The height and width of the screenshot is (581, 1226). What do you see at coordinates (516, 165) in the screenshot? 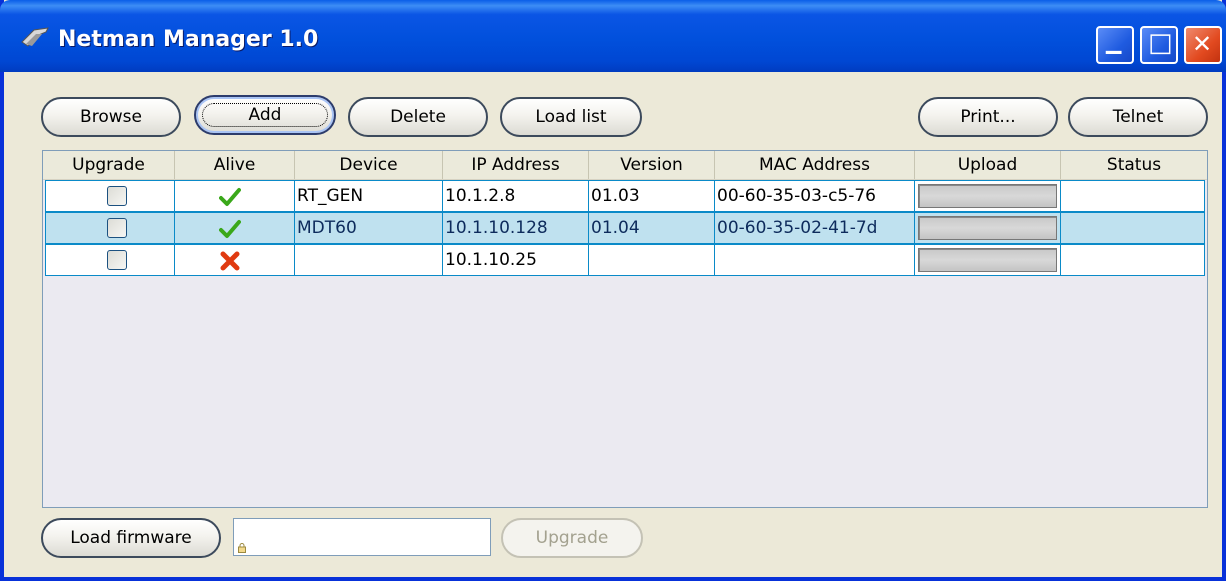
I see `column-header-ip-address: IP Address` at bounding box center [516, 165].